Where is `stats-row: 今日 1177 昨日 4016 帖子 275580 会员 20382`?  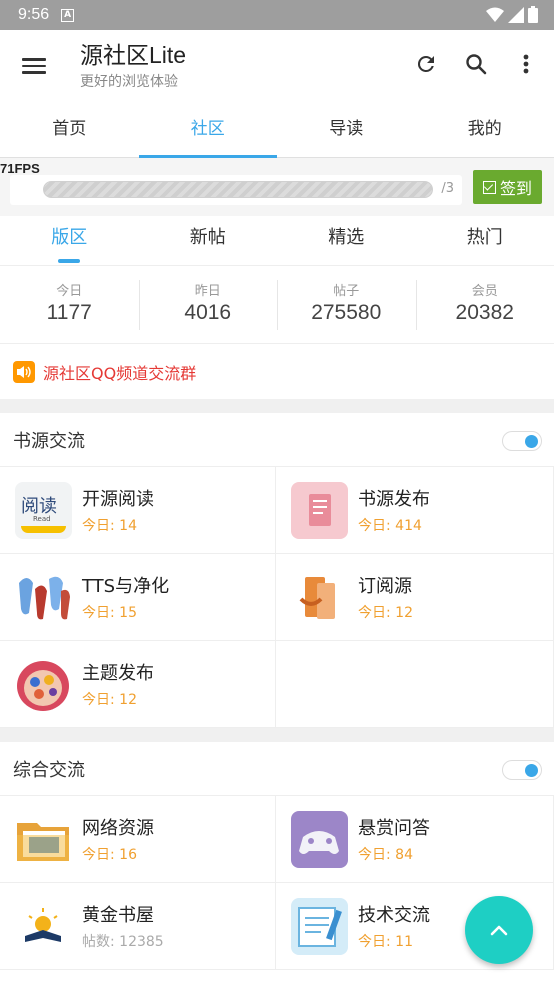
stats-row: 今日 1177 昨日 4016 帖子 275580 会员 20382 is located at coordinates (277, 305).